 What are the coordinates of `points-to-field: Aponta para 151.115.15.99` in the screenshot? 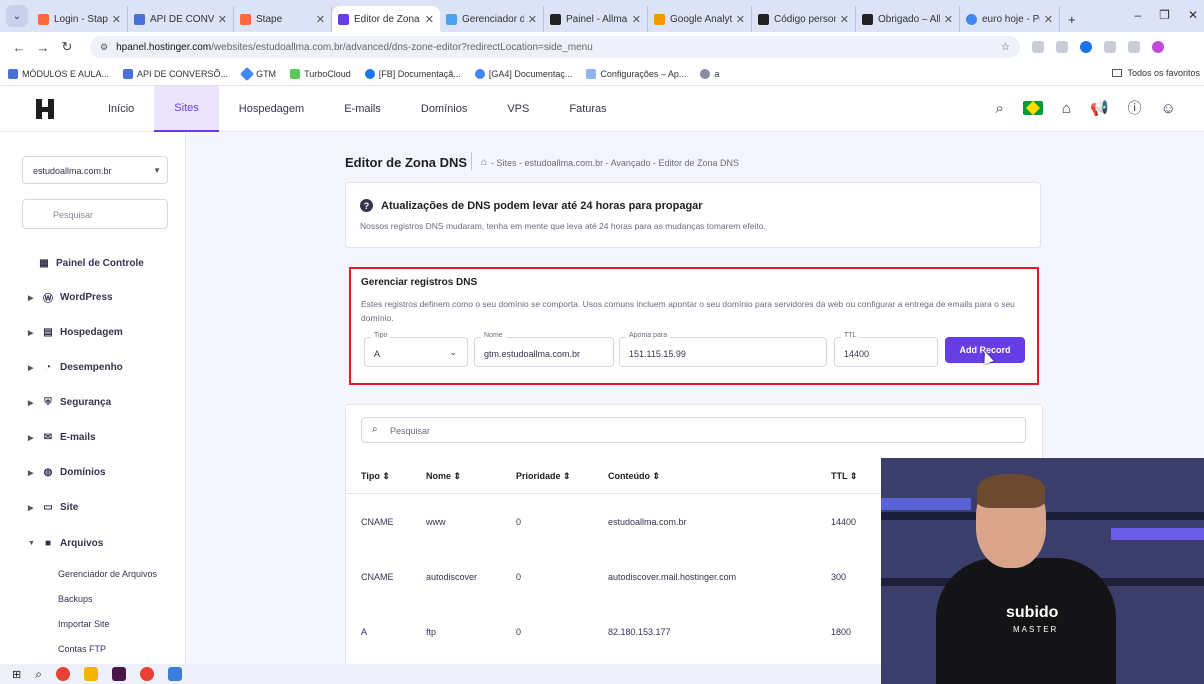 It's located at (723, 349).